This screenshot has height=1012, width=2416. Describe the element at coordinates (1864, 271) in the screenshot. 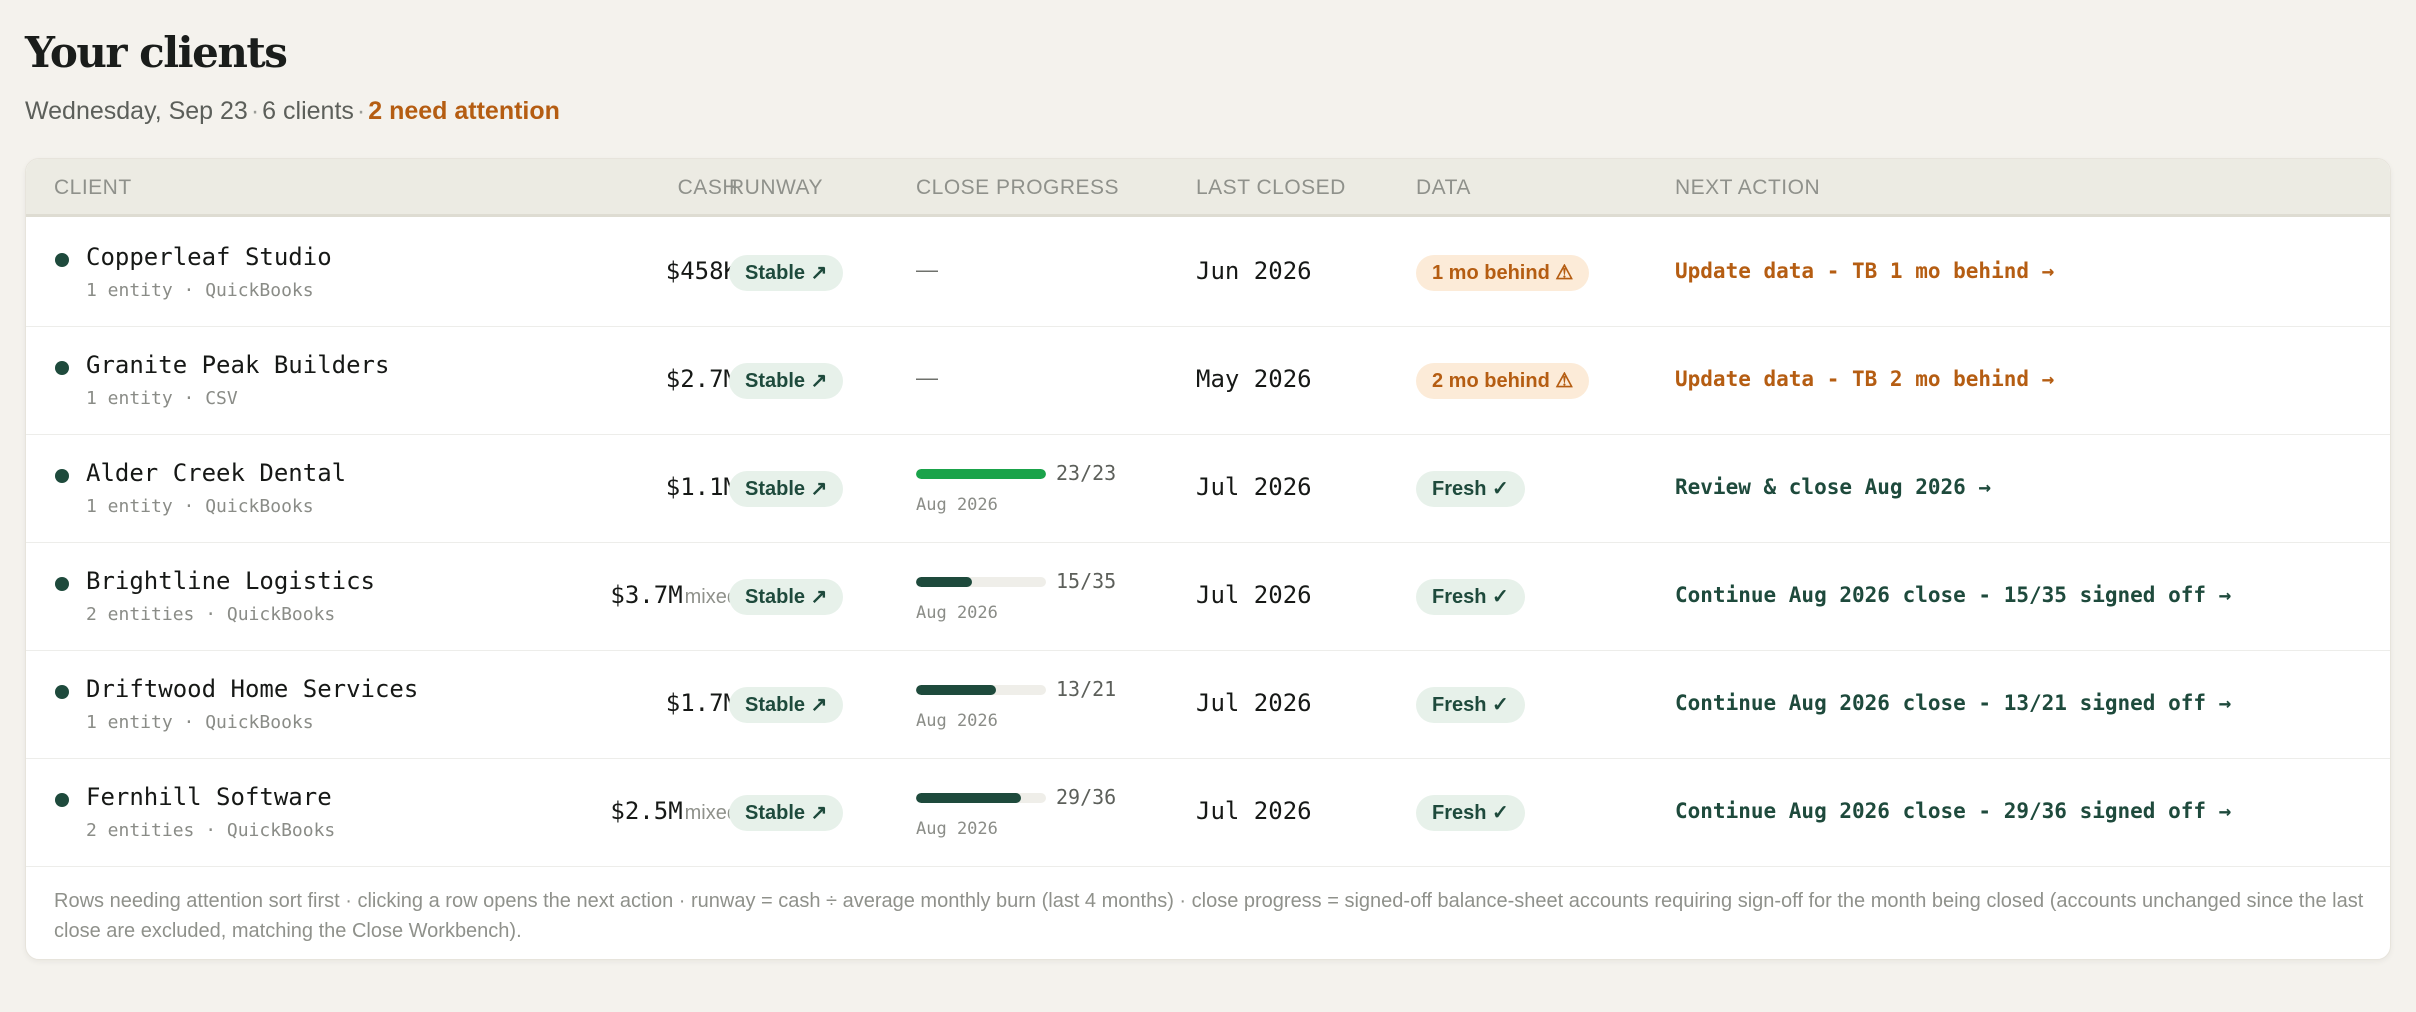

I see `next-action-link: Update data - TB 1 mo behind →` at that location.